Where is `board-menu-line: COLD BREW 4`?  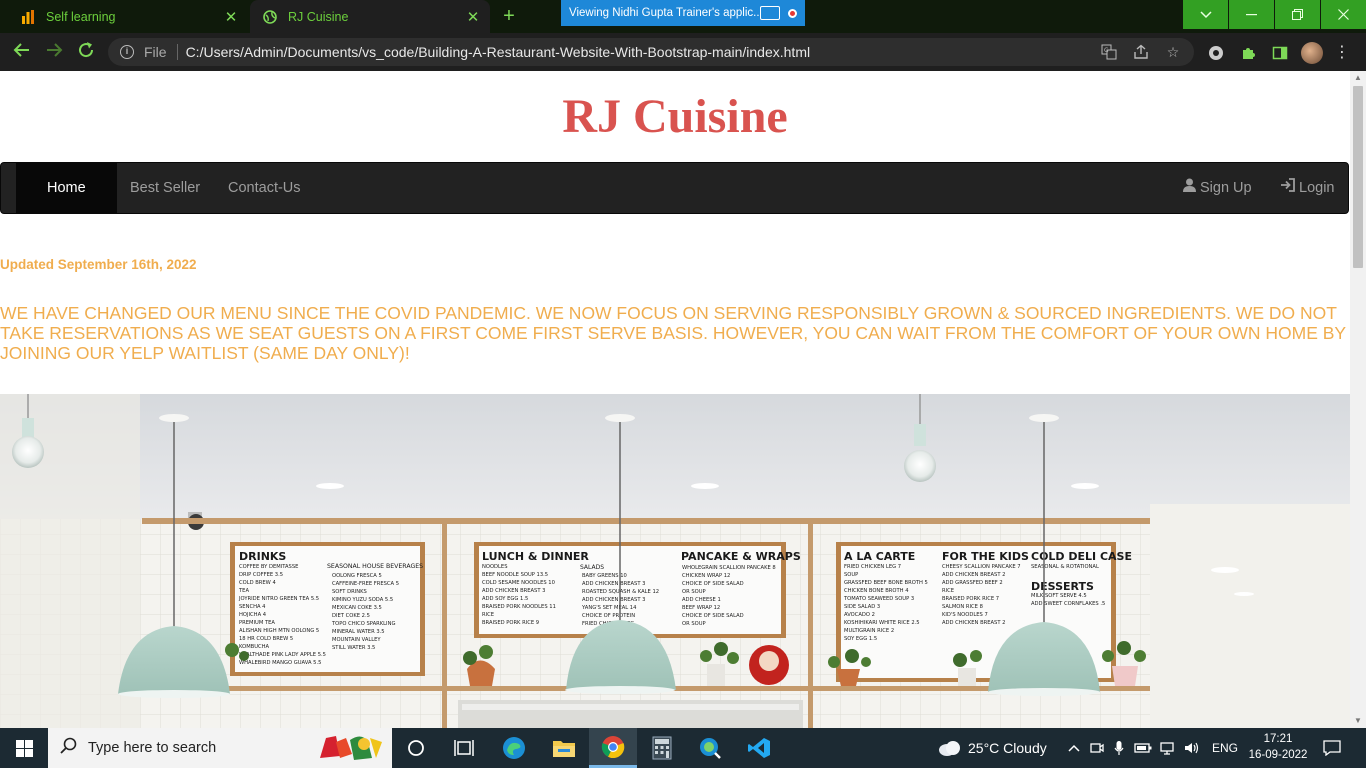
board-menu-line: COLD BREW 4 is located at coordinates (257, 583).